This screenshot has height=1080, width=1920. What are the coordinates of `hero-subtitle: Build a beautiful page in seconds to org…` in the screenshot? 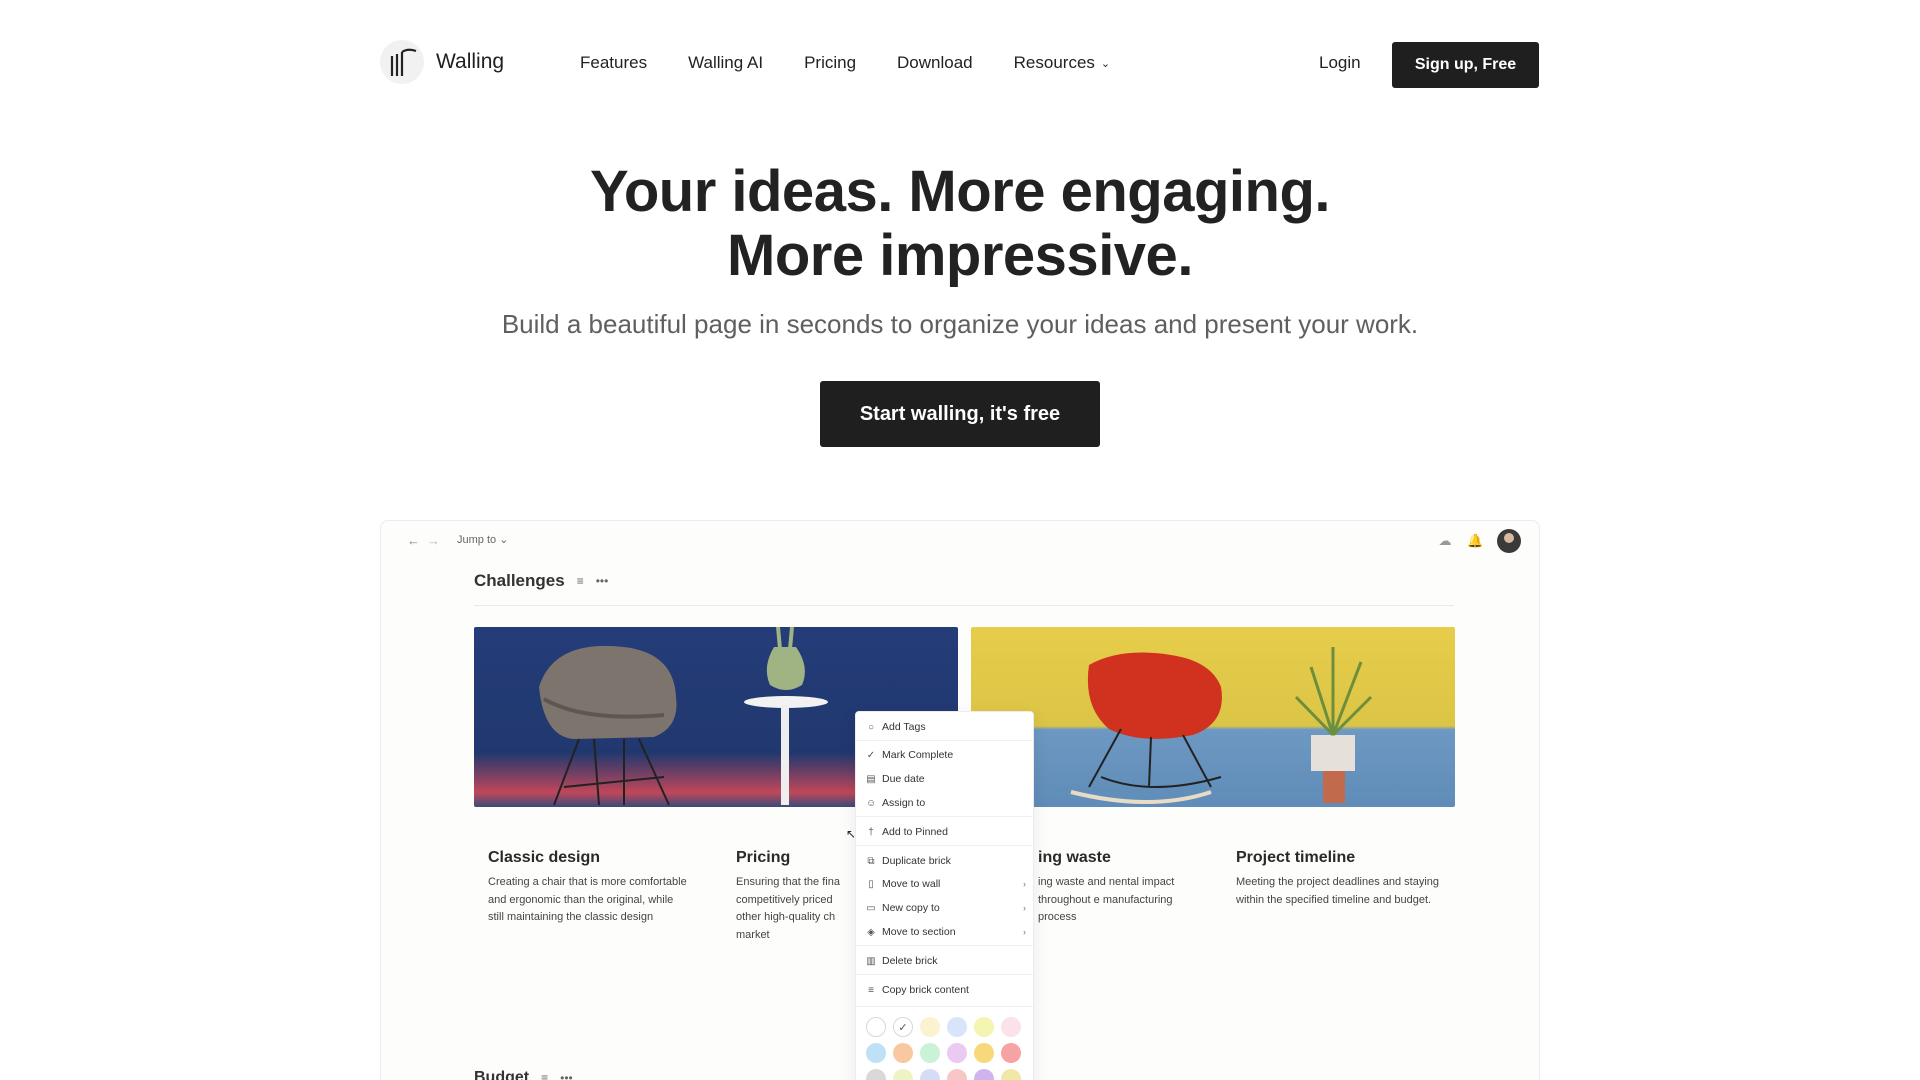 It's located at (960, 324).